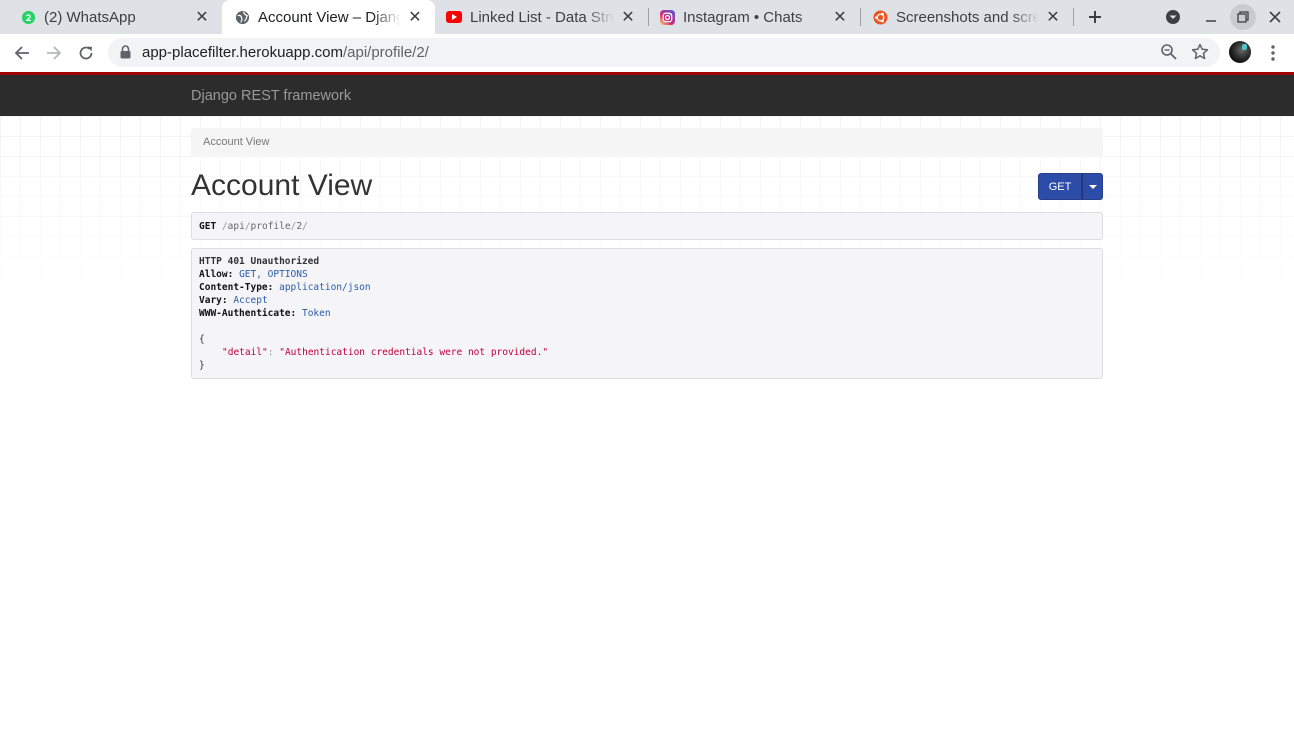 The image size is (1294, 741). Describe the element at coordinates (1211, 17) in the screenshot. I see `minimize-button` at that location.